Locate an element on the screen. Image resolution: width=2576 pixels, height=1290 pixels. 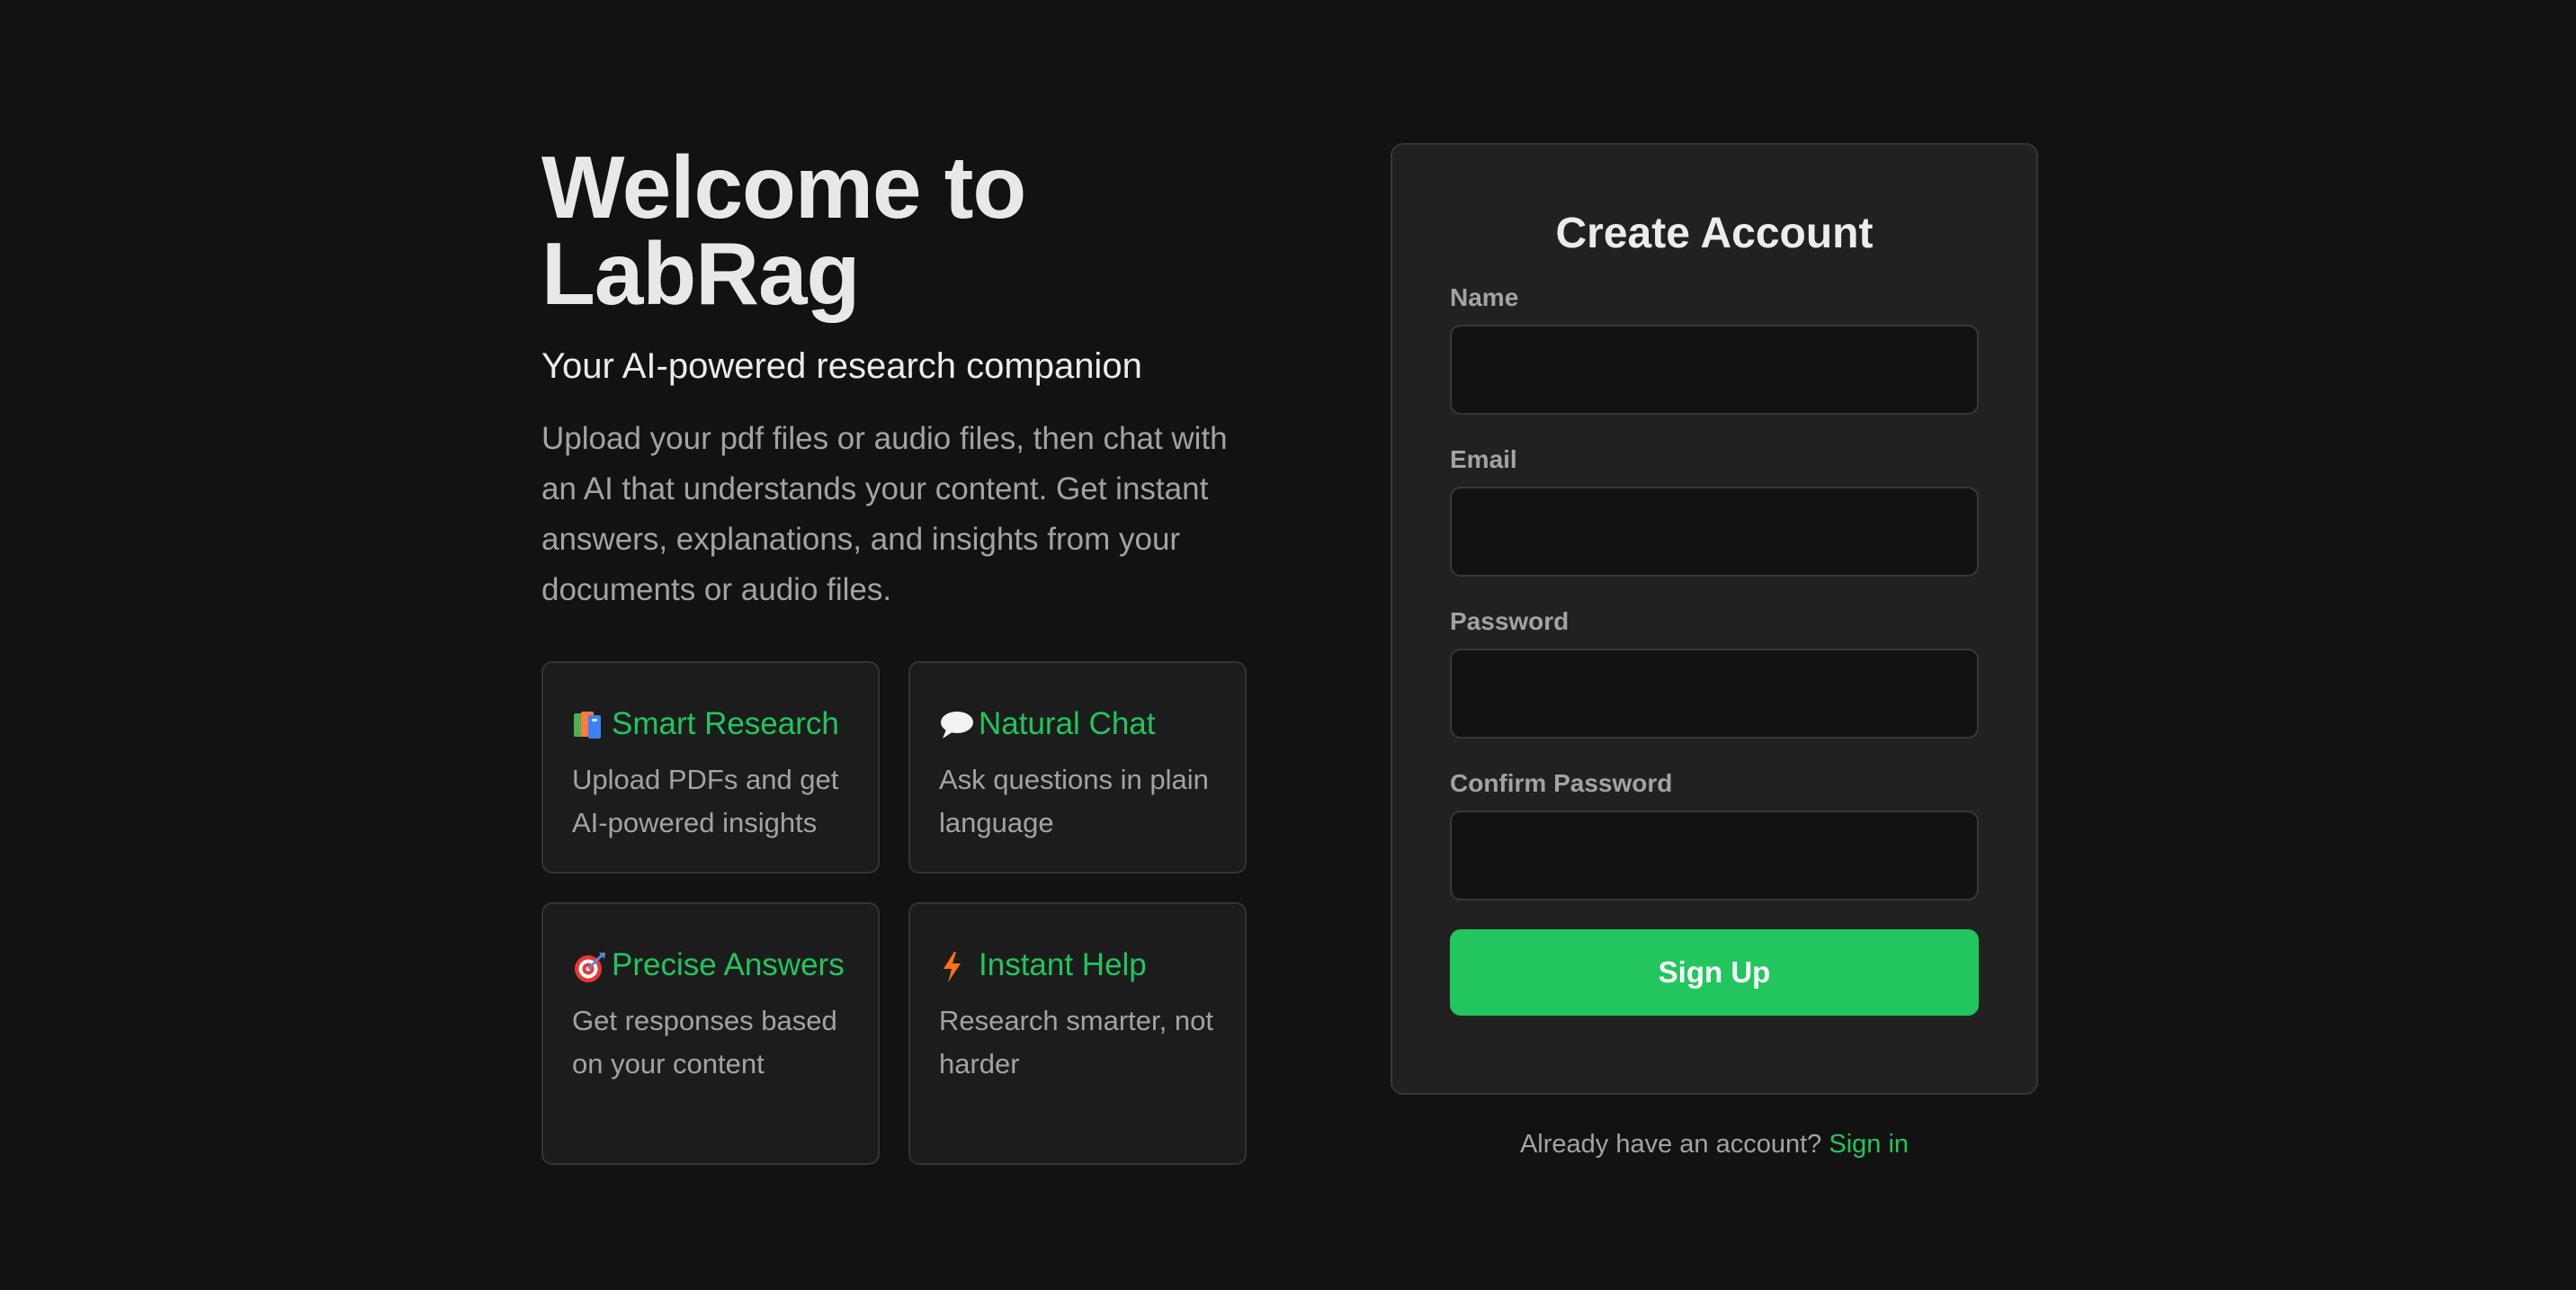
email-field-group: Email is located at coordinates (1714, 510).